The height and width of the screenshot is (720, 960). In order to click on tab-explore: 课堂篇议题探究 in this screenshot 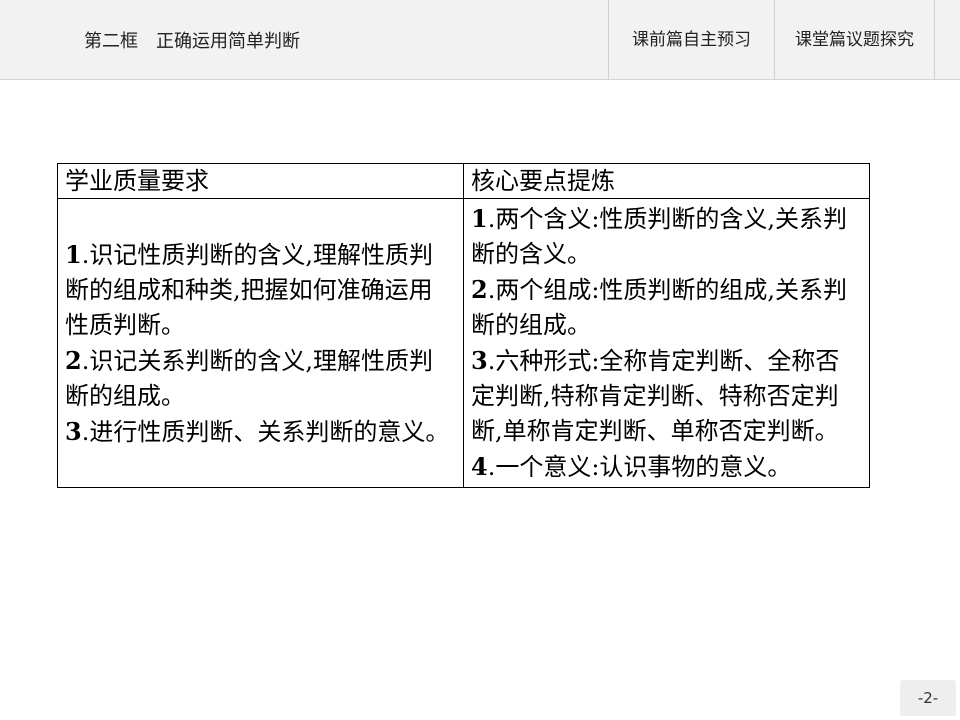, I will do `click(854, 40)`.